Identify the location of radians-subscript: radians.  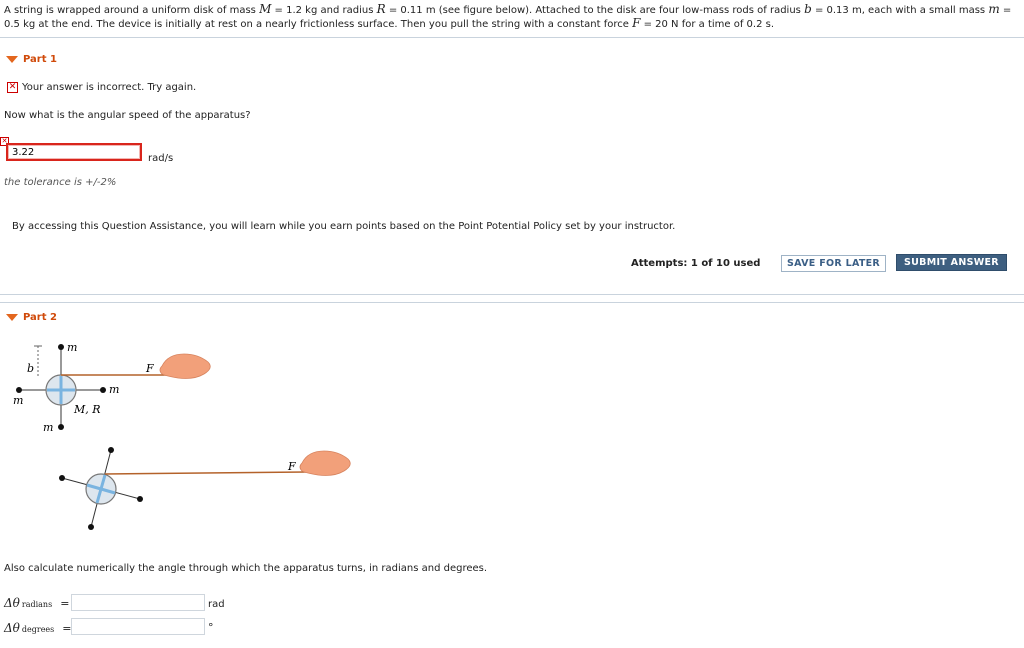
(37, 604).